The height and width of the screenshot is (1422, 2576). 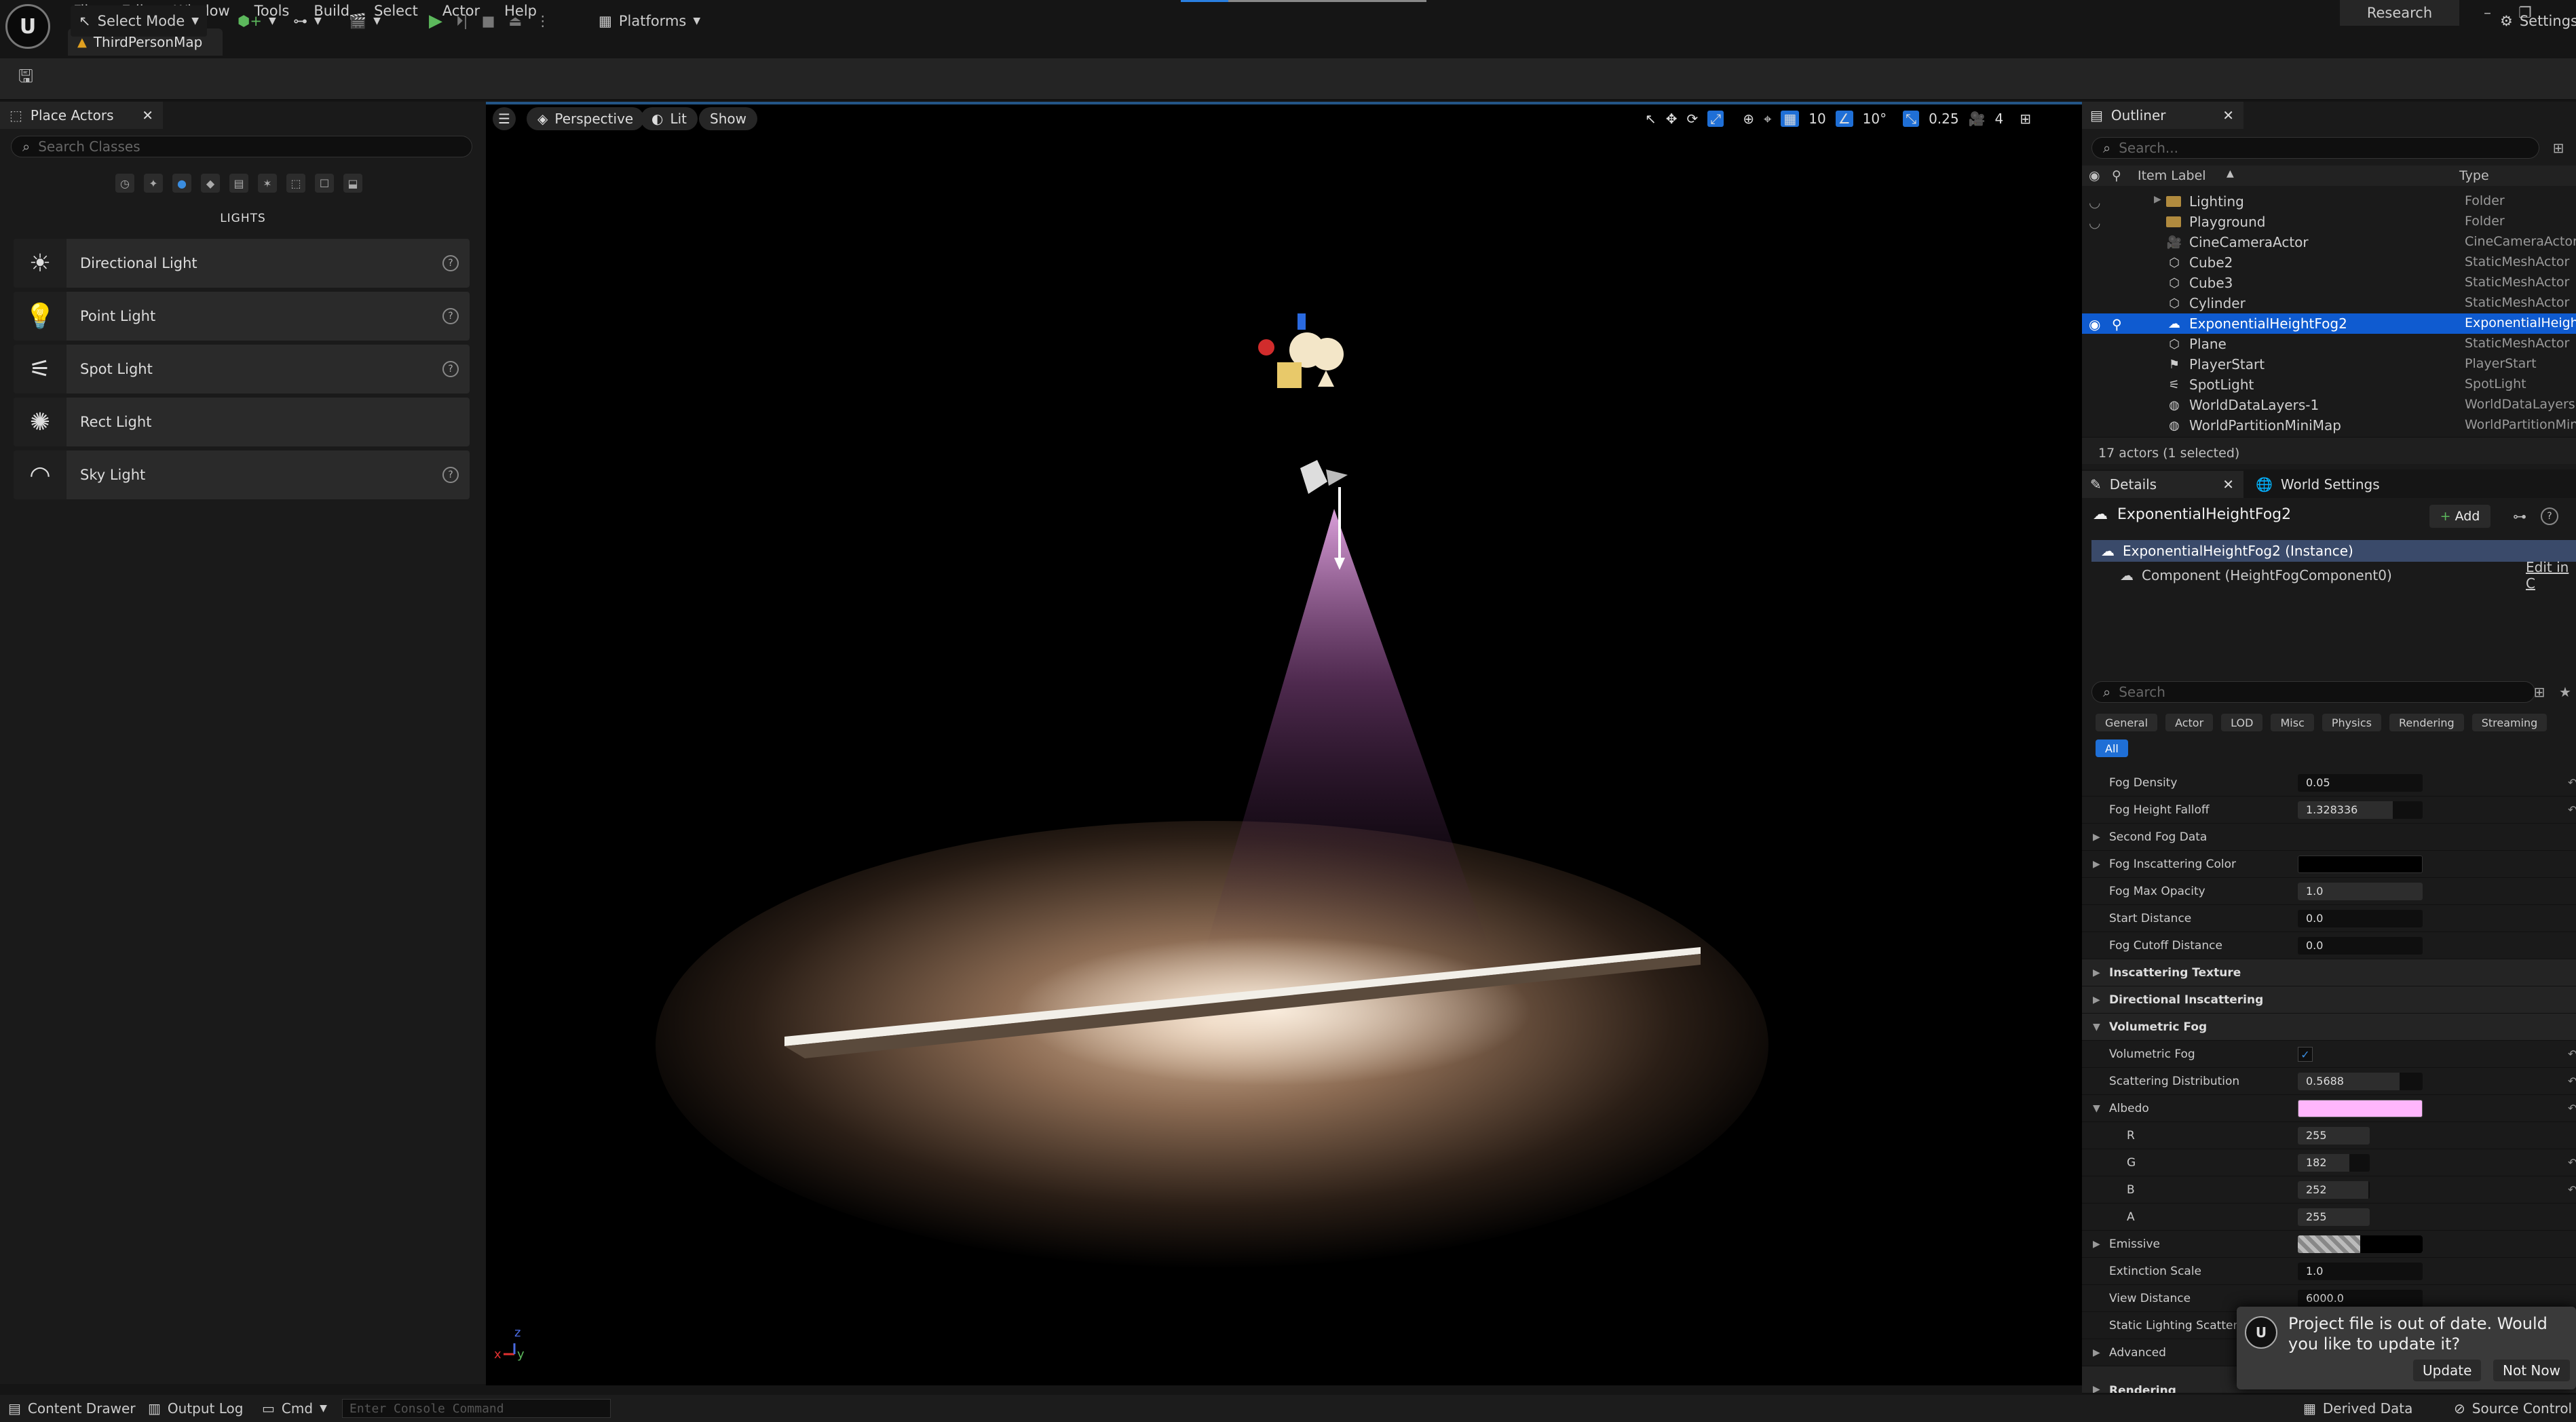 What do you see at coordinates (2000, 119) in the screenshot?
I see `camera-speed-value: 4` at bounding box center [2000, 119].